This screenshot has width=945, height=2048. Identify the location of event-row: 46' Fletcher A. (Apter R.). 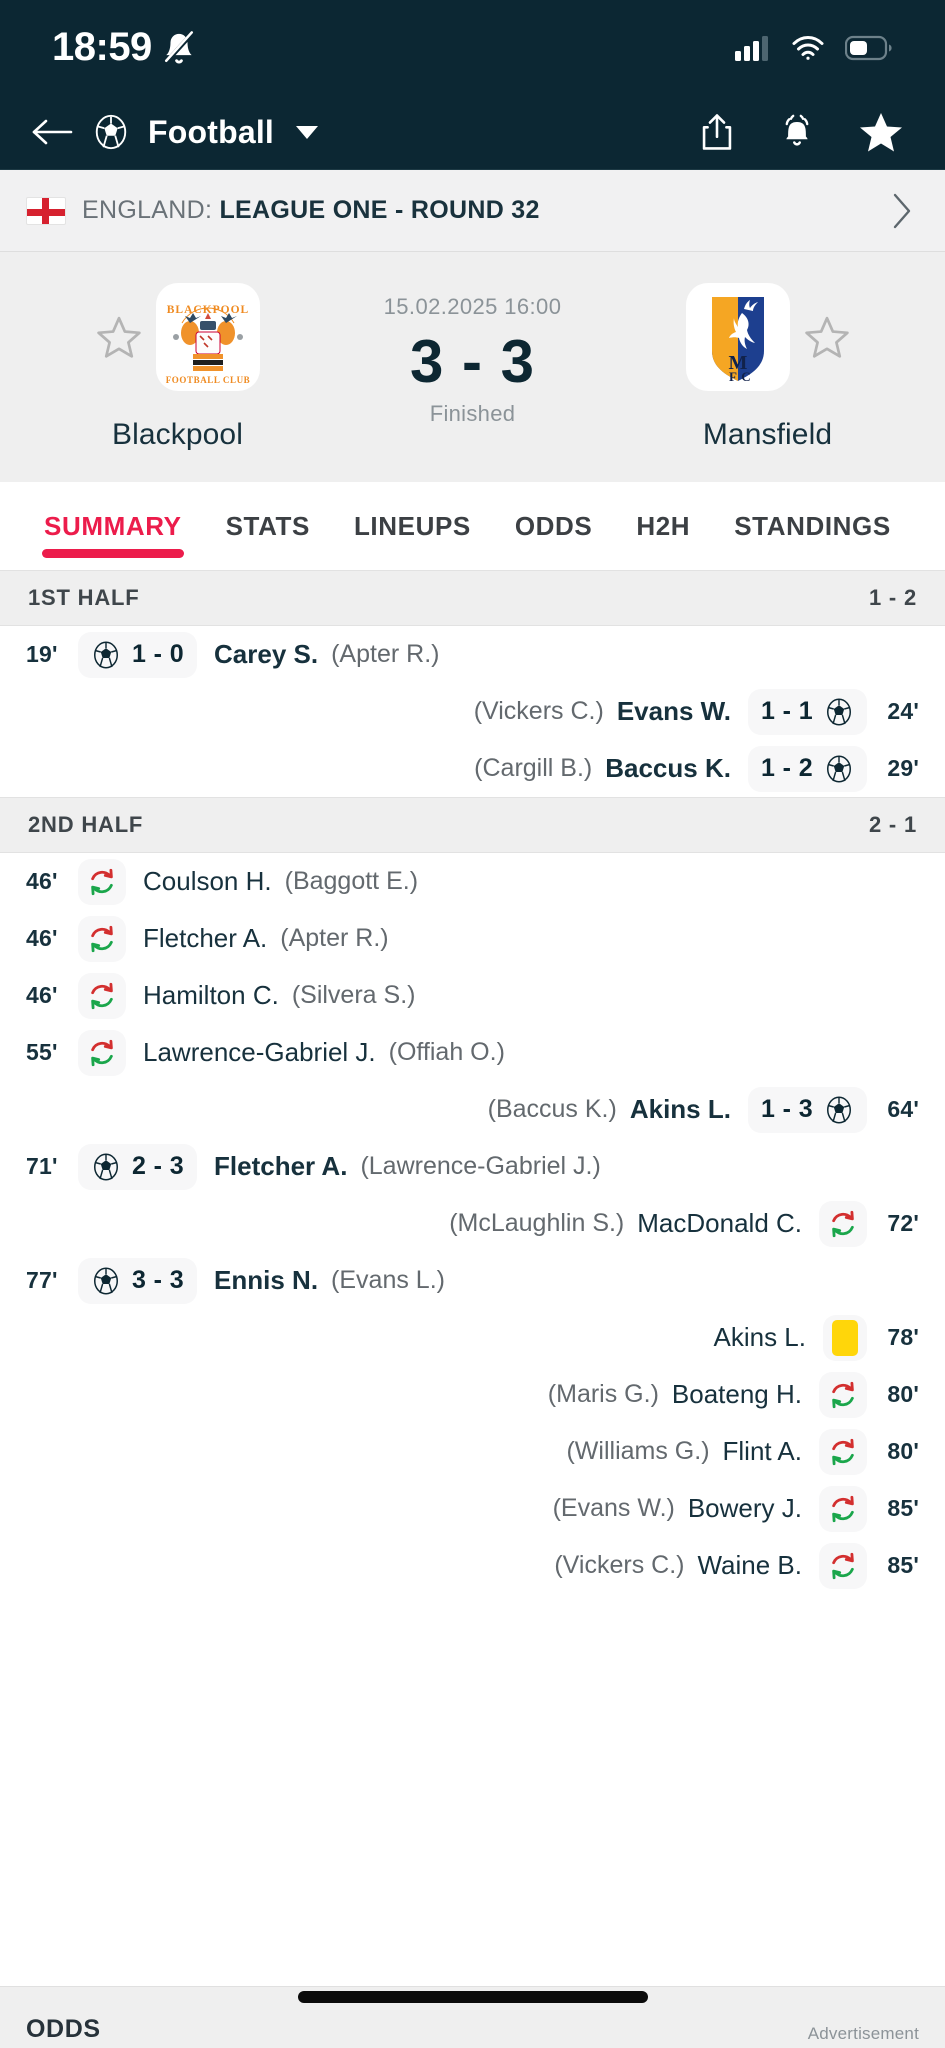
(472, 938).